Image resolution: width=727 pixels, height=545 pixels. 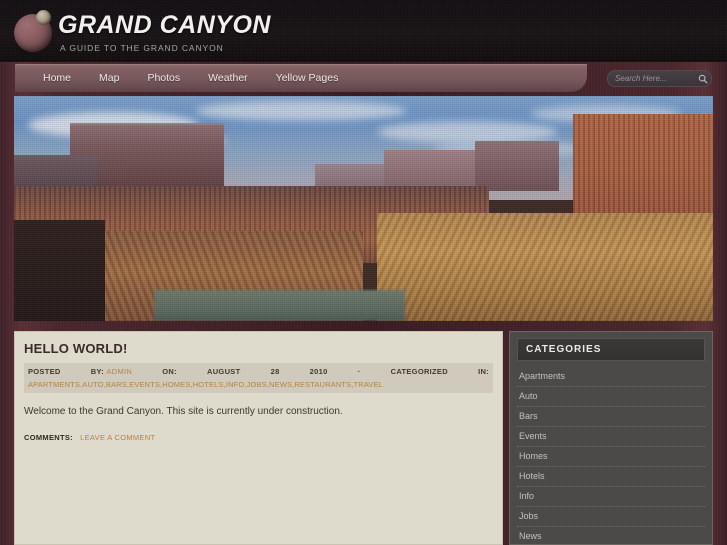 What do you see at coordinates (76, 348) in the screenshot?
I see `post-title: HELLO WORLD!` at bounding box center [76, 348].